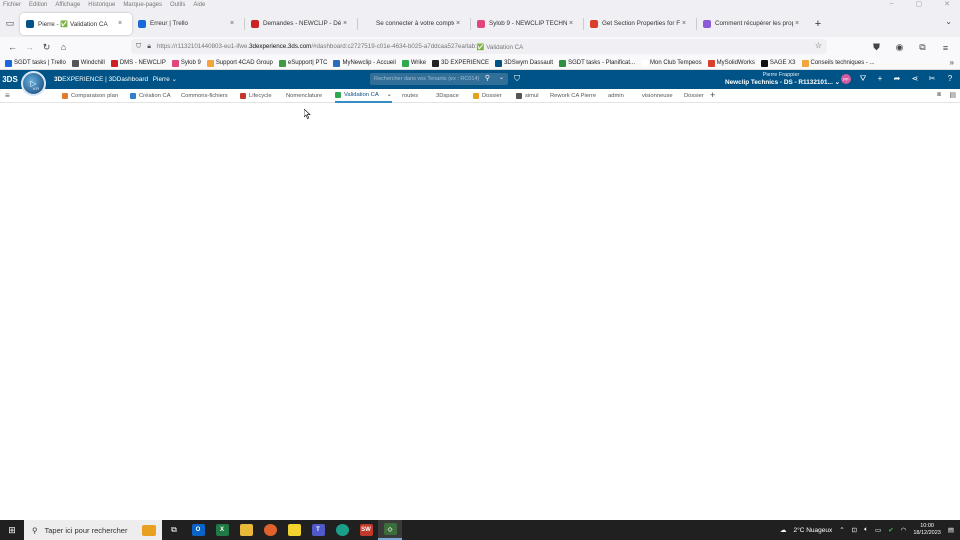 The image size is (960, 540). Describe the element at coordinates (90, 96) in the screenshot. I see `dashboard-tab: Comparaison plan` at that location.